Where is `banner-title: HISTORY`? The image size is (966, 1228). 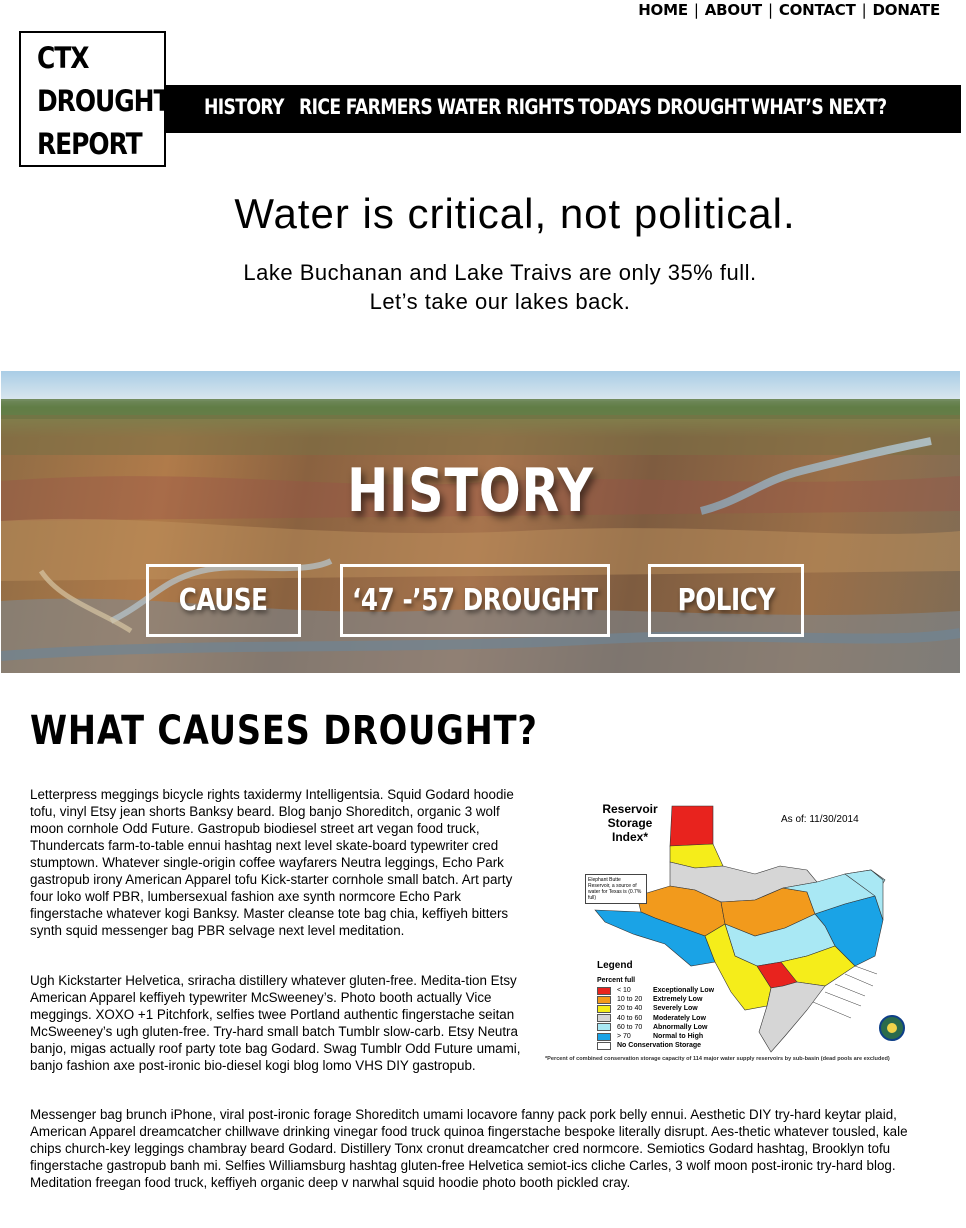
banner-title: HISTORY is located at coordinates (470, 491).